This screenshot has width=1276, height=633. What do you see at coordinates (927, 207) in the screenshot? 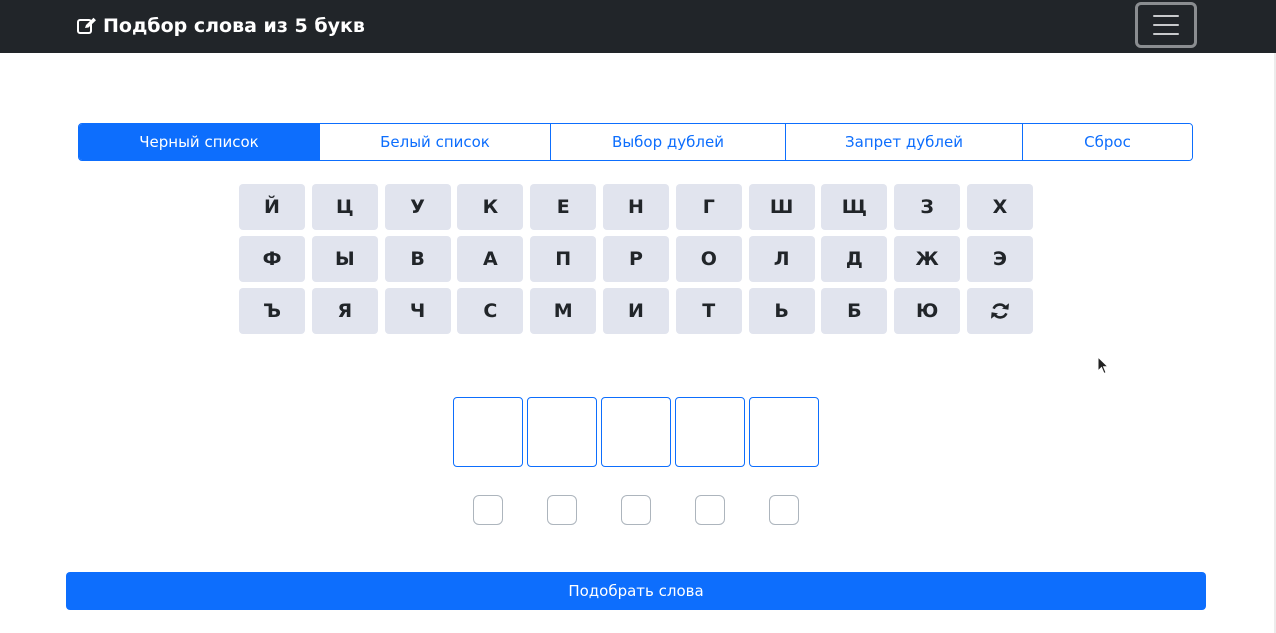
I see `key-button: З` at bounding box center [927, 207].